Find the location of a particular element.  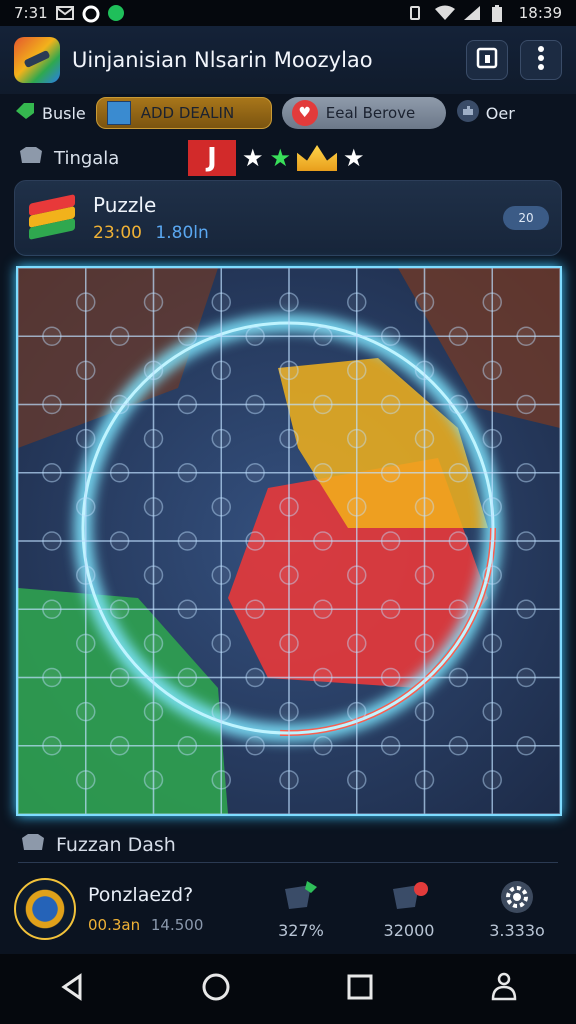

accessibility-button is located at coordinates (504, 989).